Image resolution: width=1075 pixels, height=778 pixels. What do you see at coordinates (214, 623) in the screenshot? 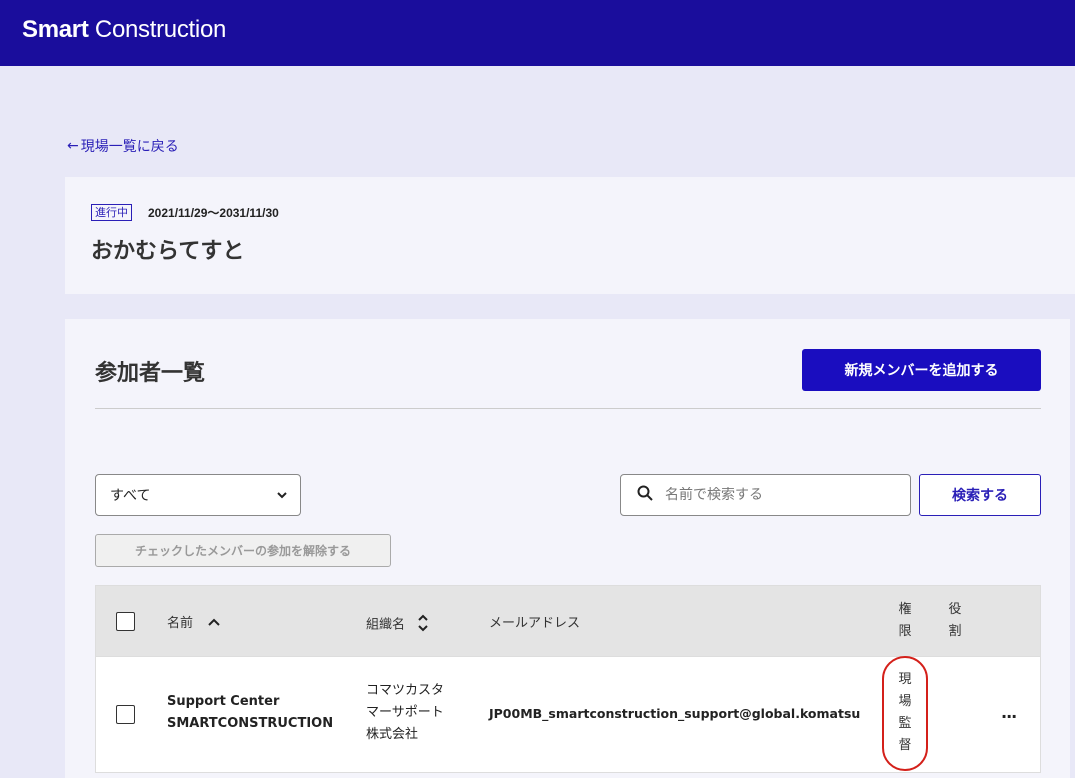
I see `sort-ascending-icon` at bounding box center [214, 623].